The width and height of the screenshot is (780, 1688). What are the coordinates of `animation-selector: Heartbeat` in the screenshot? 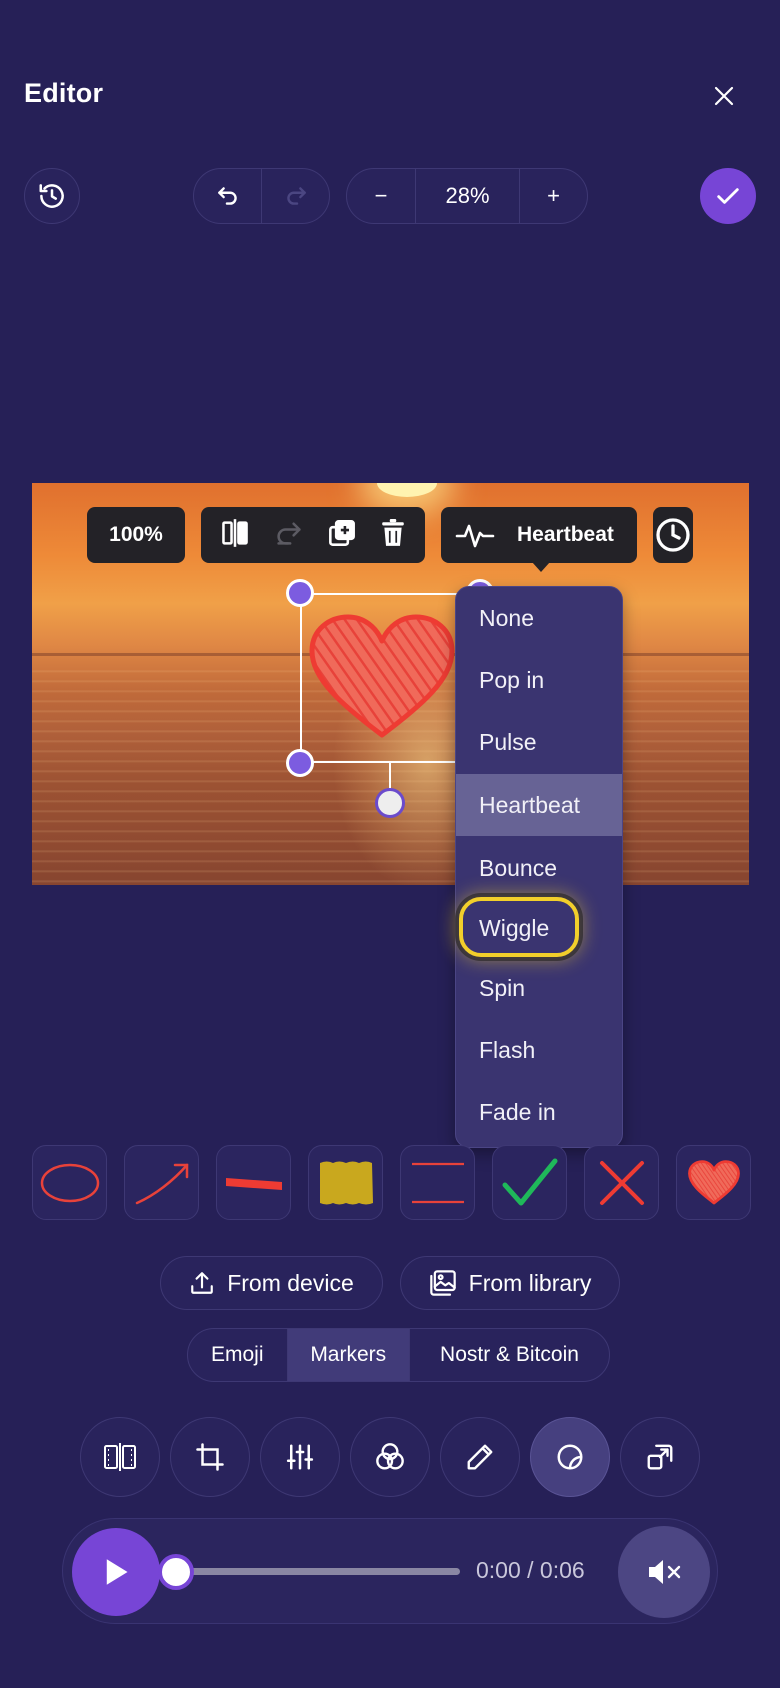 It's located at (539, 535).